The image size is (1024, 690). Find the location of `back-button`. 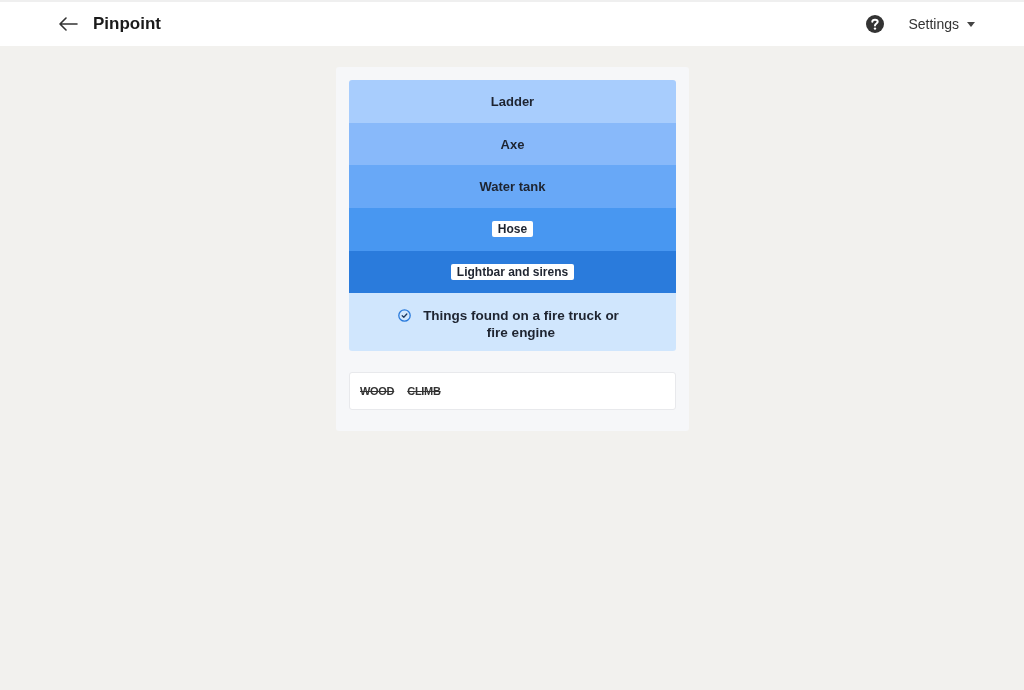

back-button is located at coordinates (68, 24).